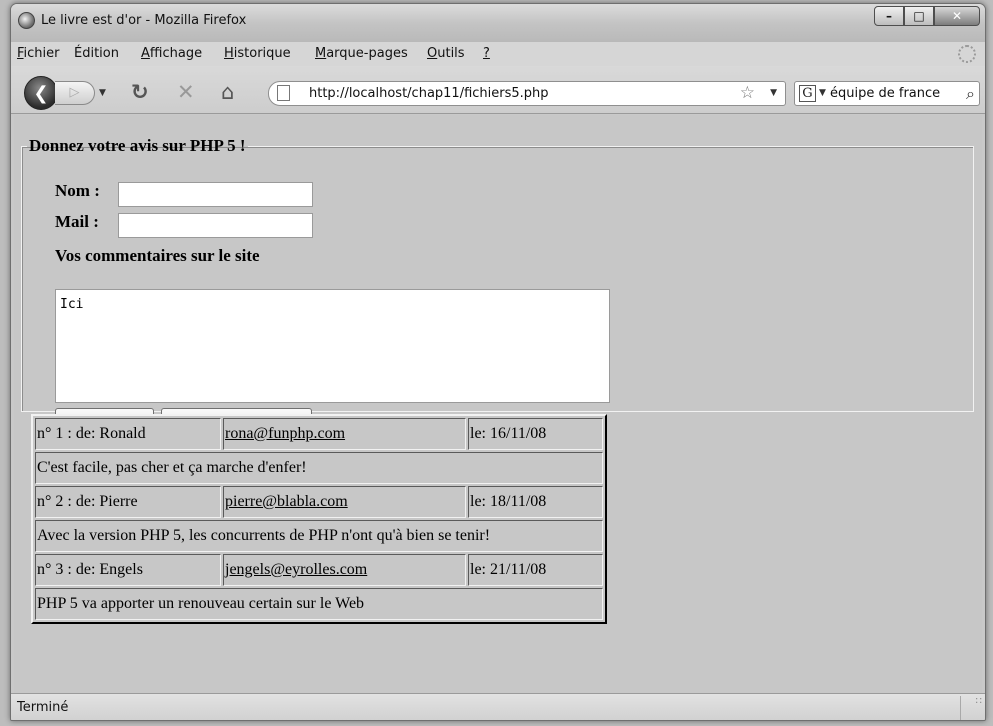  I want to click on home-icon: ⌂, so click(227, 92).